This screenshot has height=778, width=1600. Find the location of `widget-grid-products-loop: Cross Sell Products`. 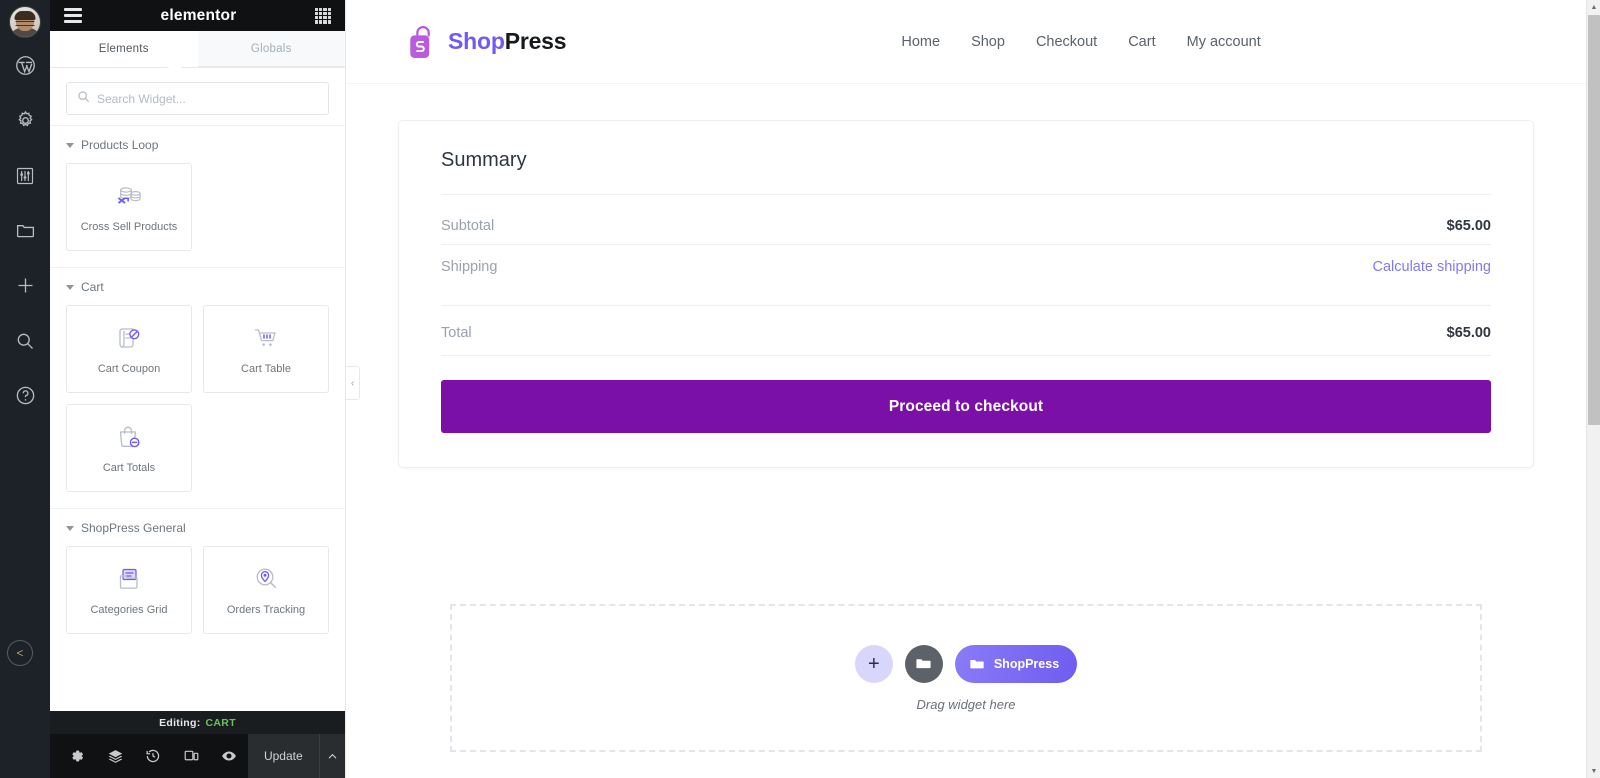

widget-grid-products-loop: Cross Sell Products is located at coordinates (197, 207).